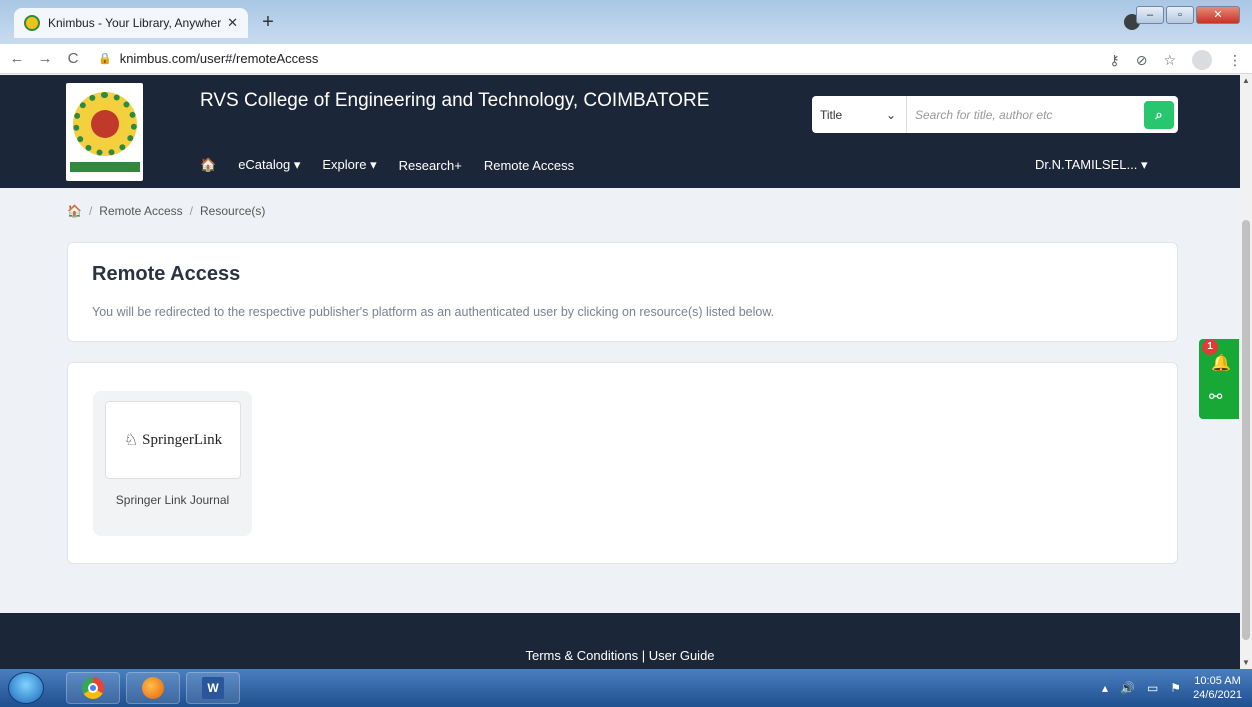 The image size is (1252, 707). Describe the element at coordinates (182, 439) in the screenshot. I see `resource-logo-text: SpringerLink` at that location.